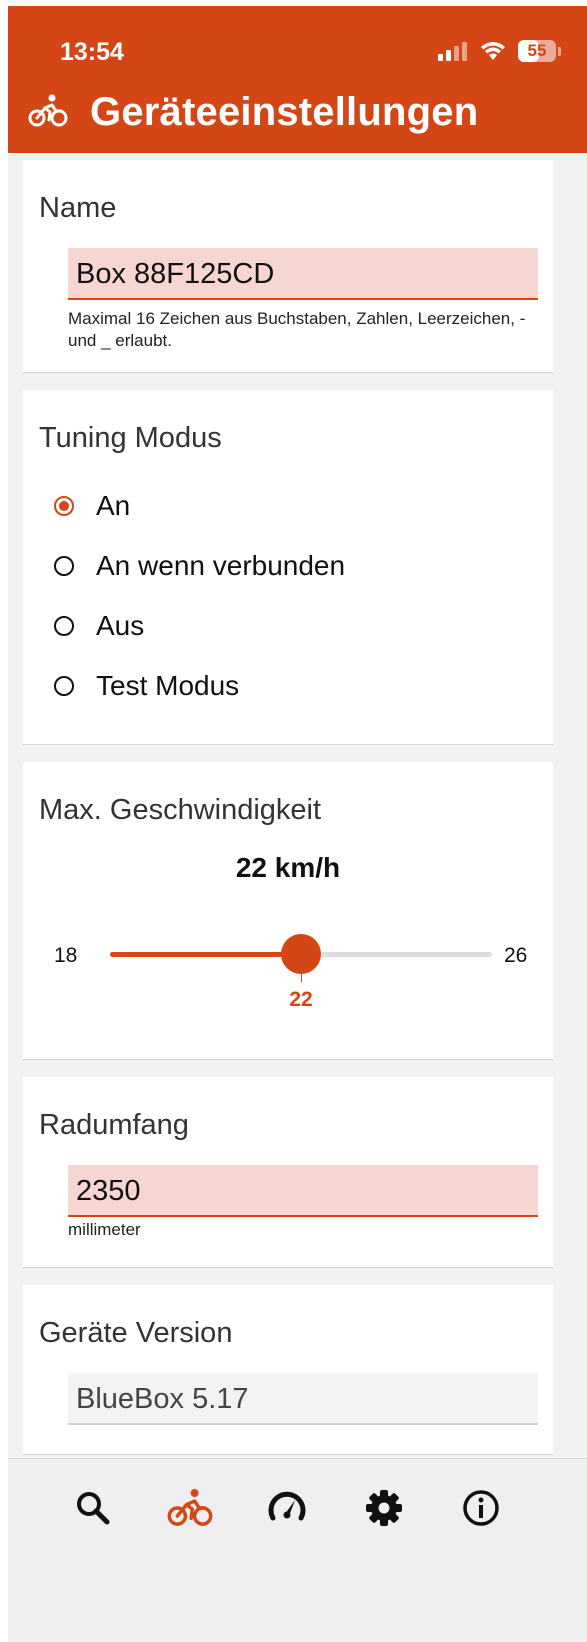  I want to click on info-icon, so click(481, 1508).